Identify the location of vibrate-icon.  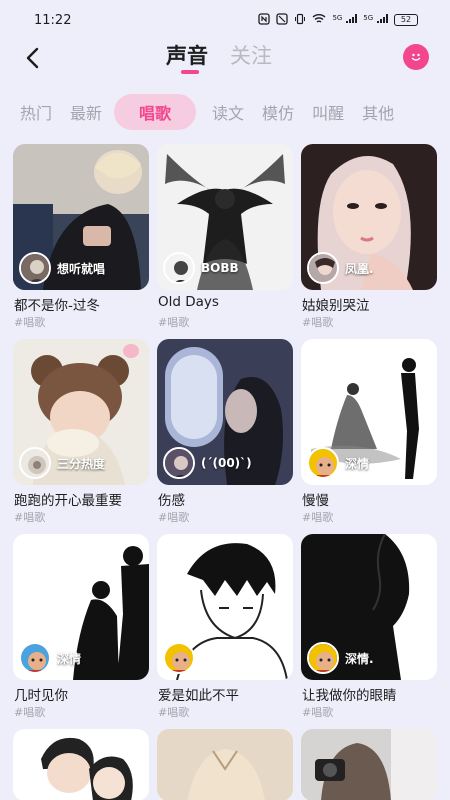
(300, 20).